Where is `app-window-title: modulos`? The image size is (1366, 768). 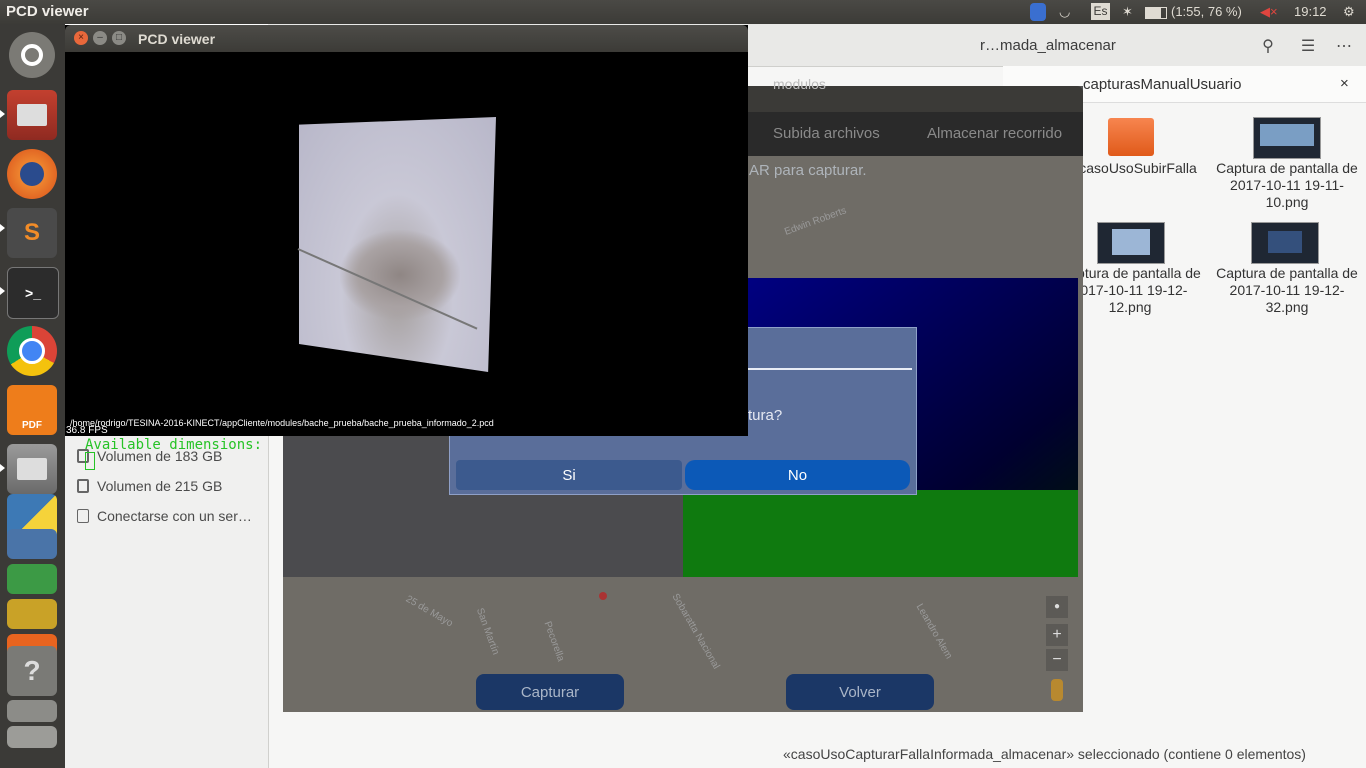
app-window-title: modulos is located at coordinates (799, 84).